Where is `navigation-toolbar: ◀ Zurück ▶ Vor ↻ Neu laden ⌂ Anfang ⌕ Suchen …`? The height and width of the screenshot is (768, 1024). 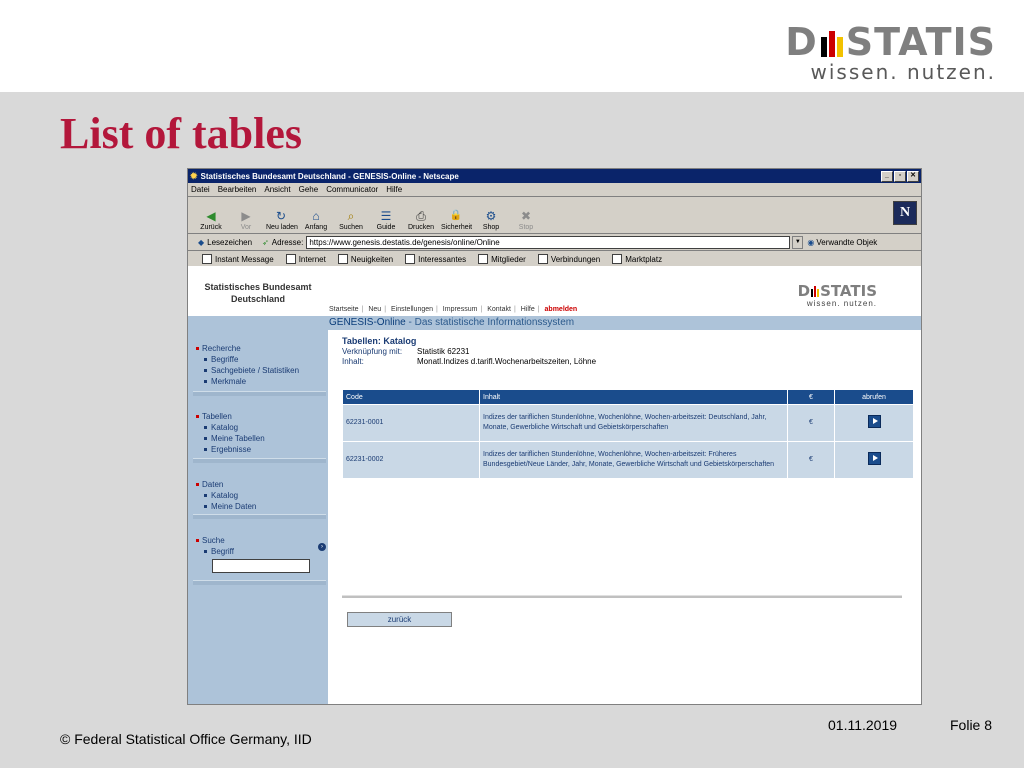
navigation-toolbar: ◀ Zurück ▶ Vor ↻ Neu laden ⌂ Anfang ⌕ Suchen … is located at coordinates (554, 215).